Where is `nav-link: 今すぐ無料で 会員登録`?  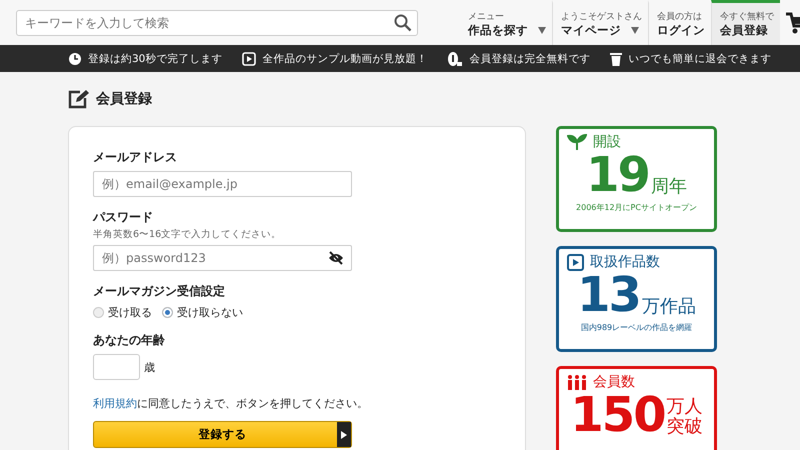
nav-link: 今すぐ無料で 会員登録 is located at coordinates (745, 22).